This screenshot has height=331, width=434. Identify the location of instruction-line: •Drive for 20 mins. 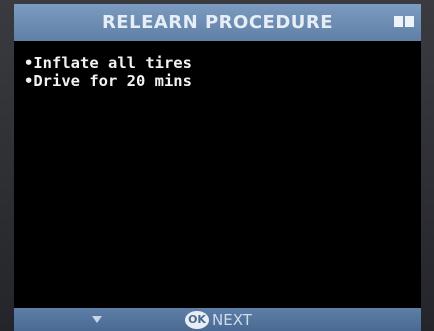
(108, 81).